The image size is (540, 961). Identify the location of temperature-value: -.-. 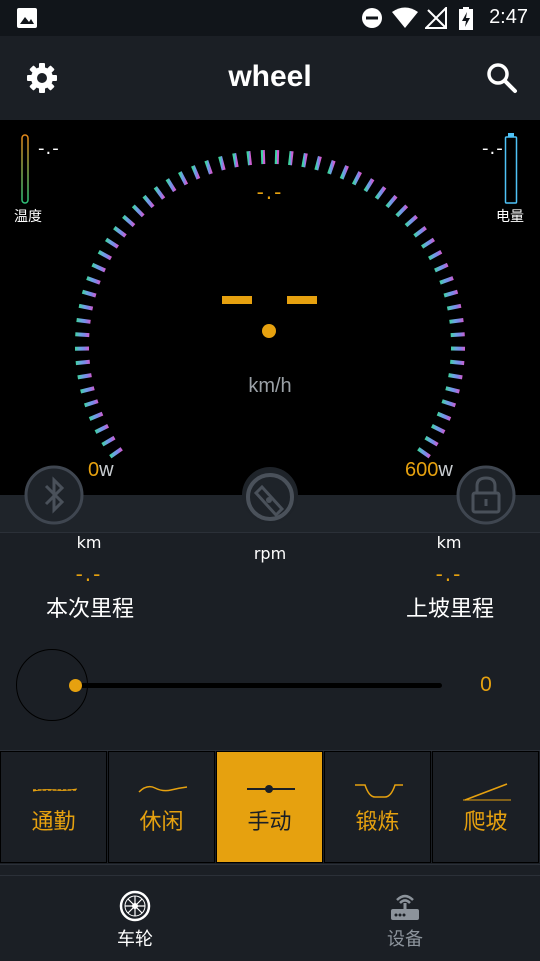
(49, 148).